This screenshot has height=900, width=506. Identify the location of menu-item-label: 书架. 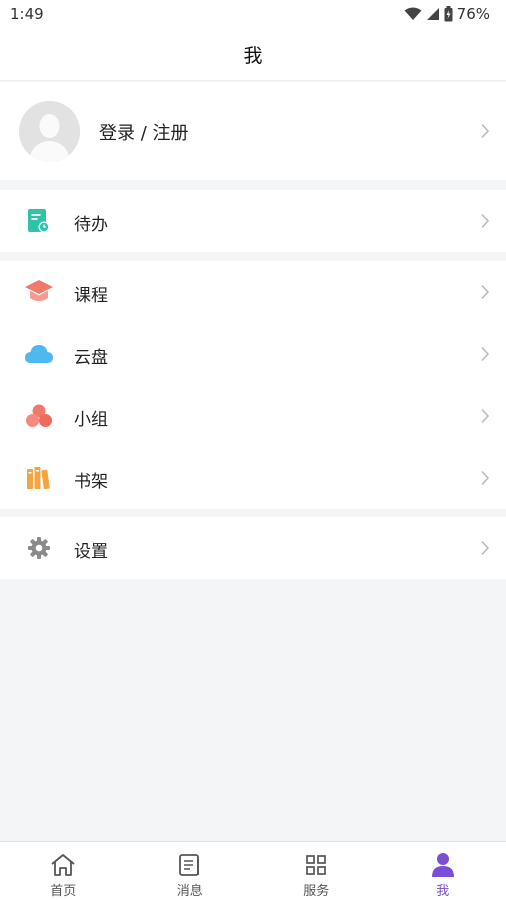
(91, 482).